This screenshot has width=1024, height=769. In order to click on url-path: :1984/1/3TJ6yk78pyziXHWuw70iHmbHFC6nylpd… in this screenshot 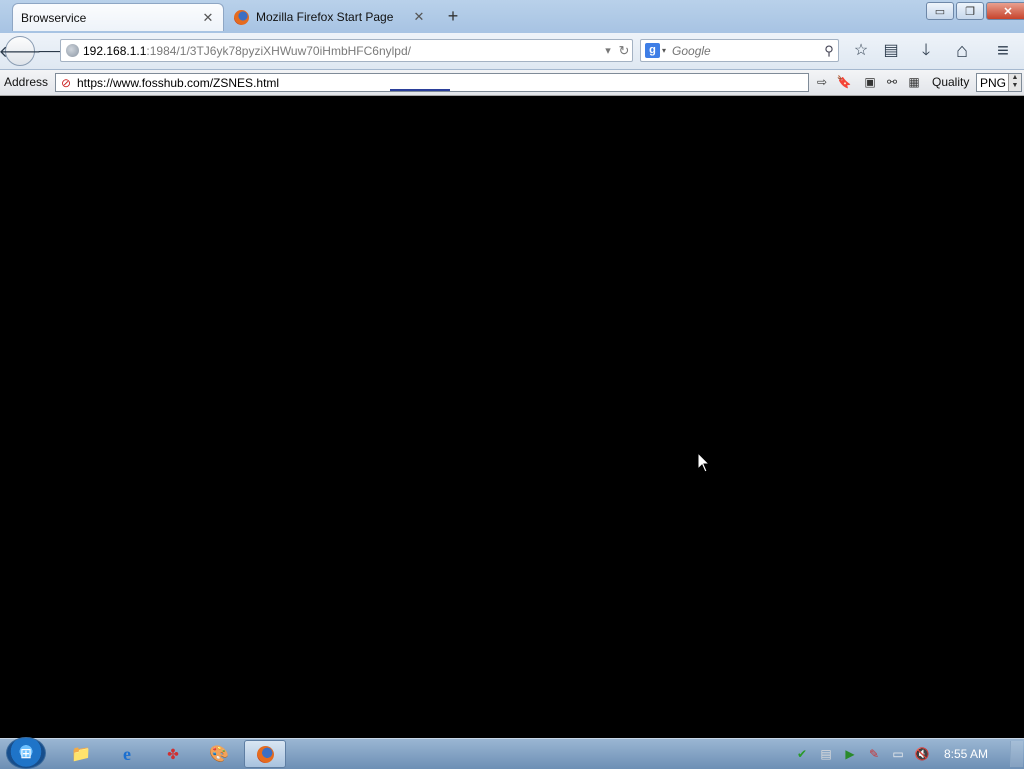, I will do `click(278, 50)`.